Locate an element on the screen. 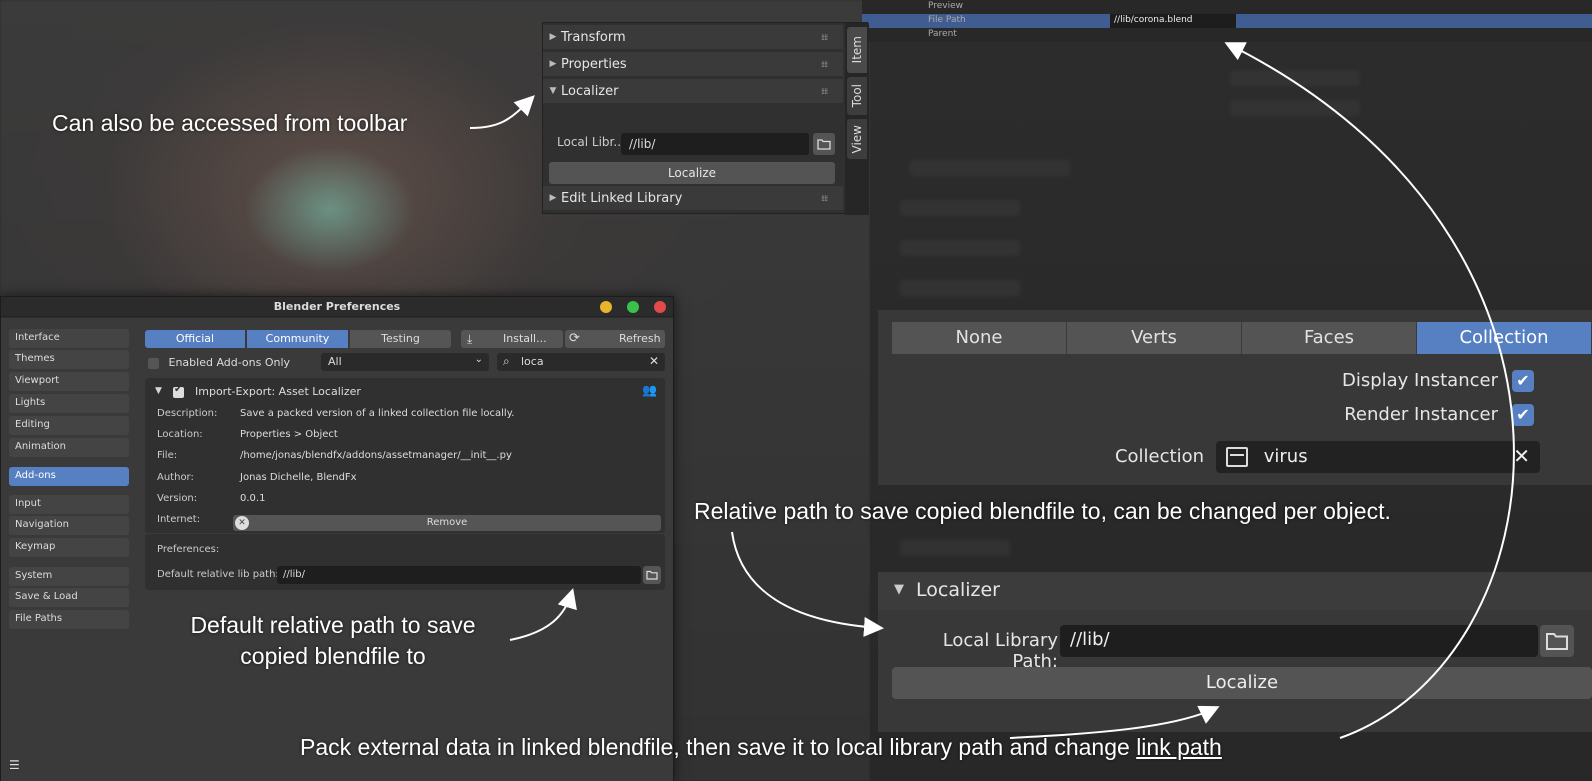 The width and height of the screenshot is (1592, 781). sidebar-item-editing: Editing is located at coordinates (69, 425).